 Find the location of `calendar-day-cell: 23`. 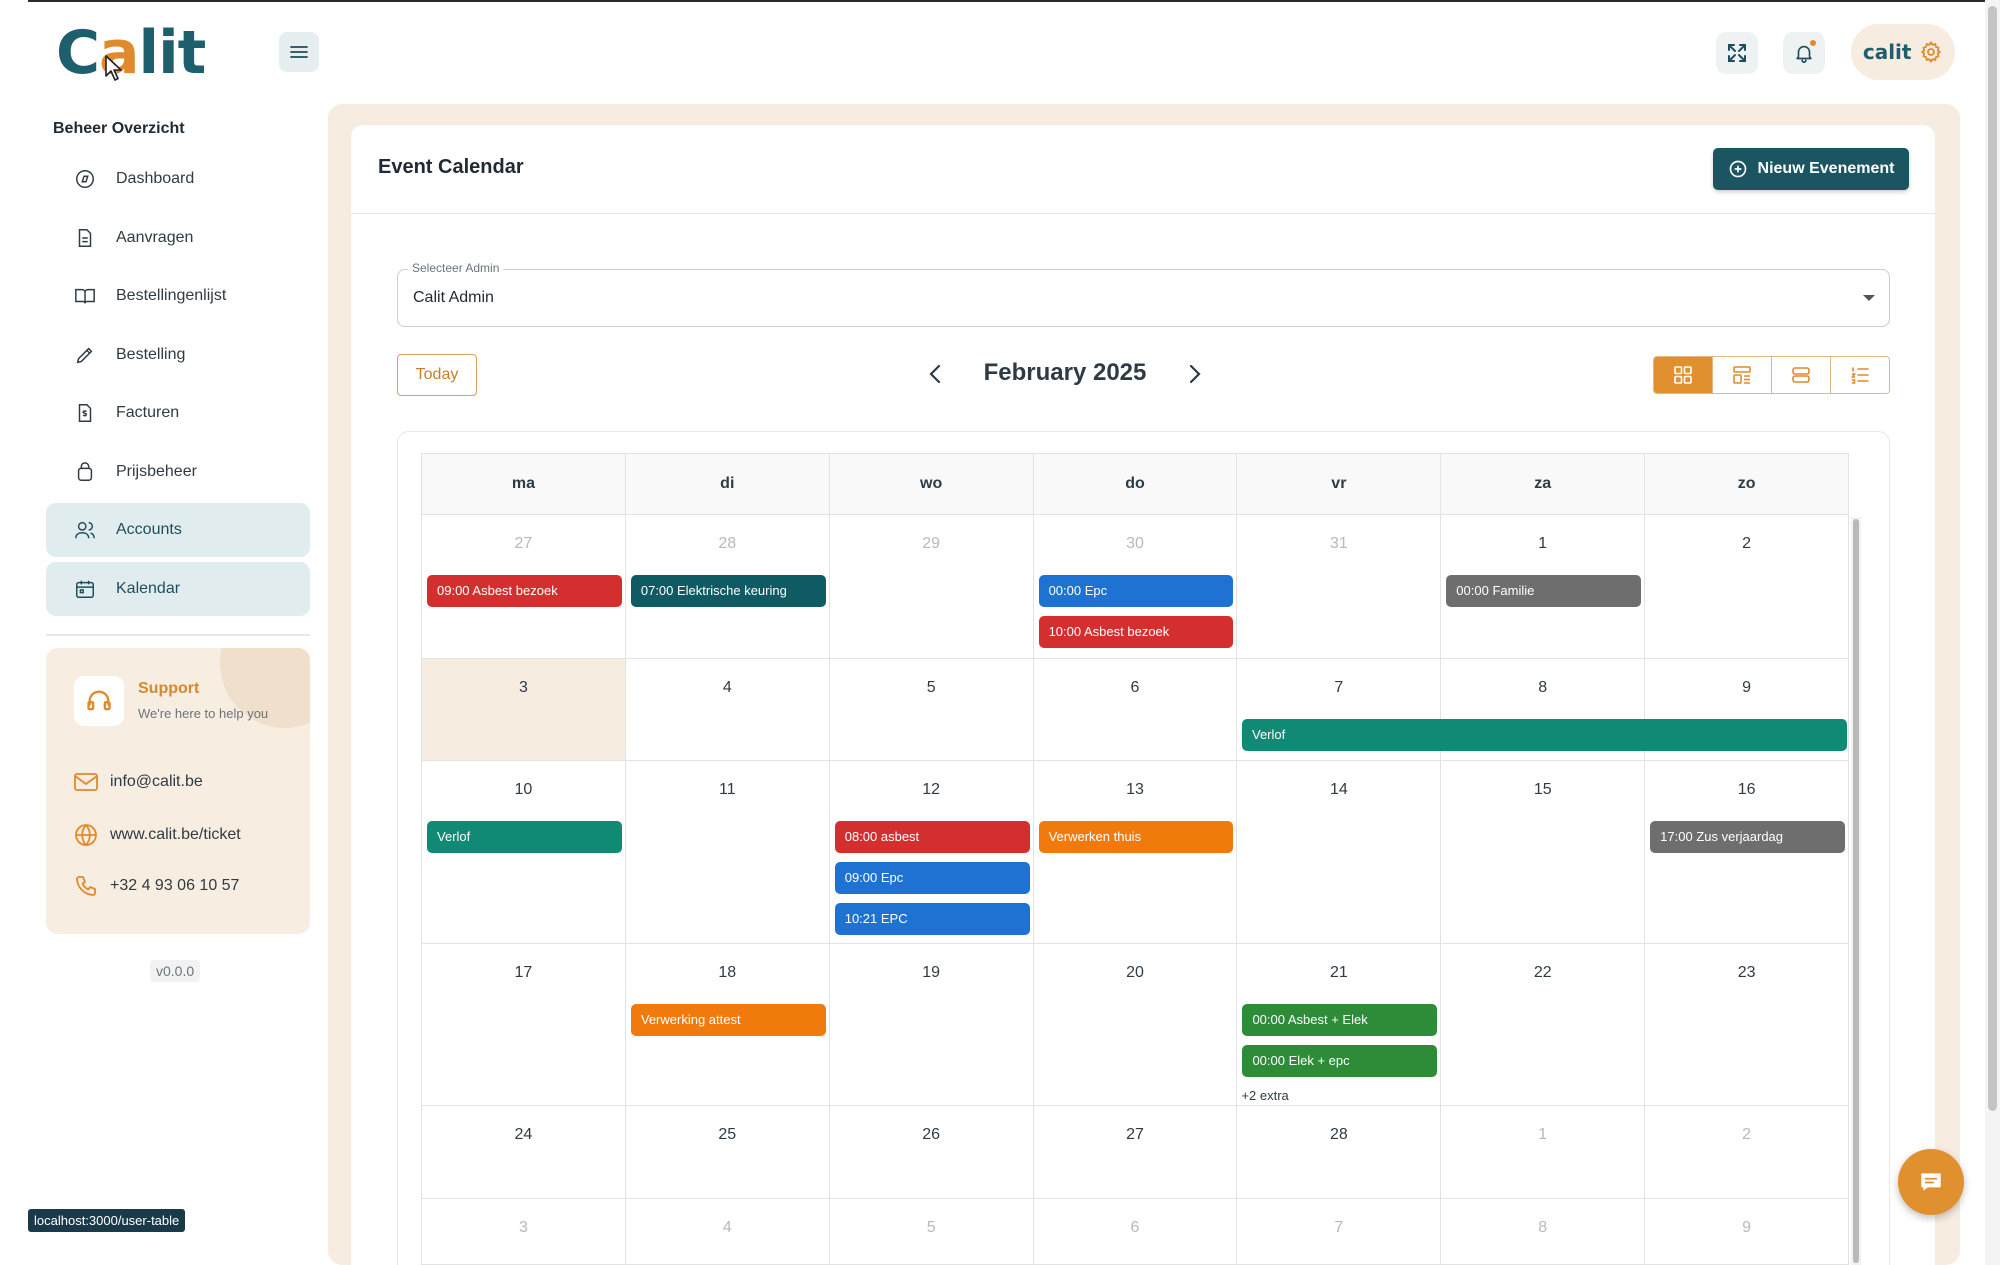

calendar-day-cell: 23 is located at coordinates (1747, 1024).